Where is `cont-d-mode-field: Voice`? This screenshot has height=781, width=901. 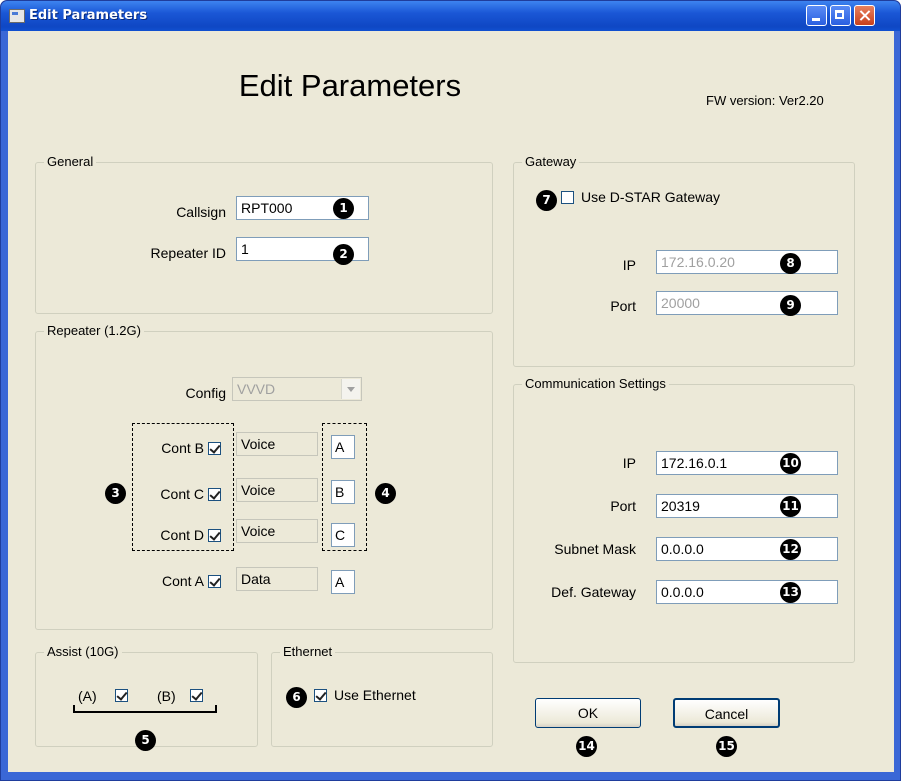 cont-d-mode-field: Voice is located at coordinates (277, 531).